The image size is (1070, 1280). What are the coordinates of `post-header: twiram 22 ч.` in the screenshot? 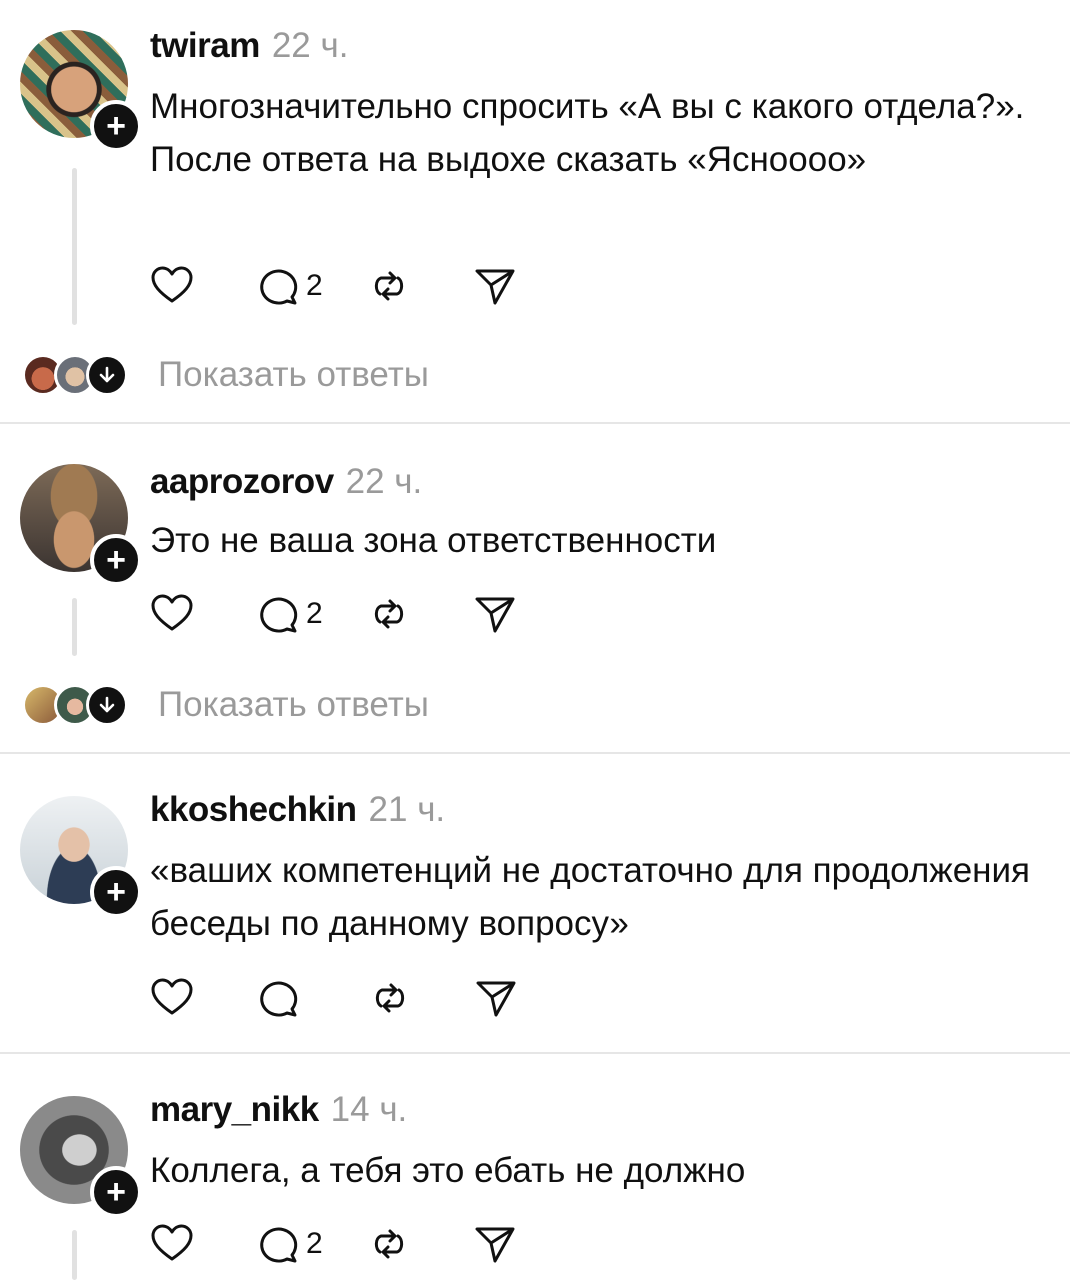 It's located at (249, 46).